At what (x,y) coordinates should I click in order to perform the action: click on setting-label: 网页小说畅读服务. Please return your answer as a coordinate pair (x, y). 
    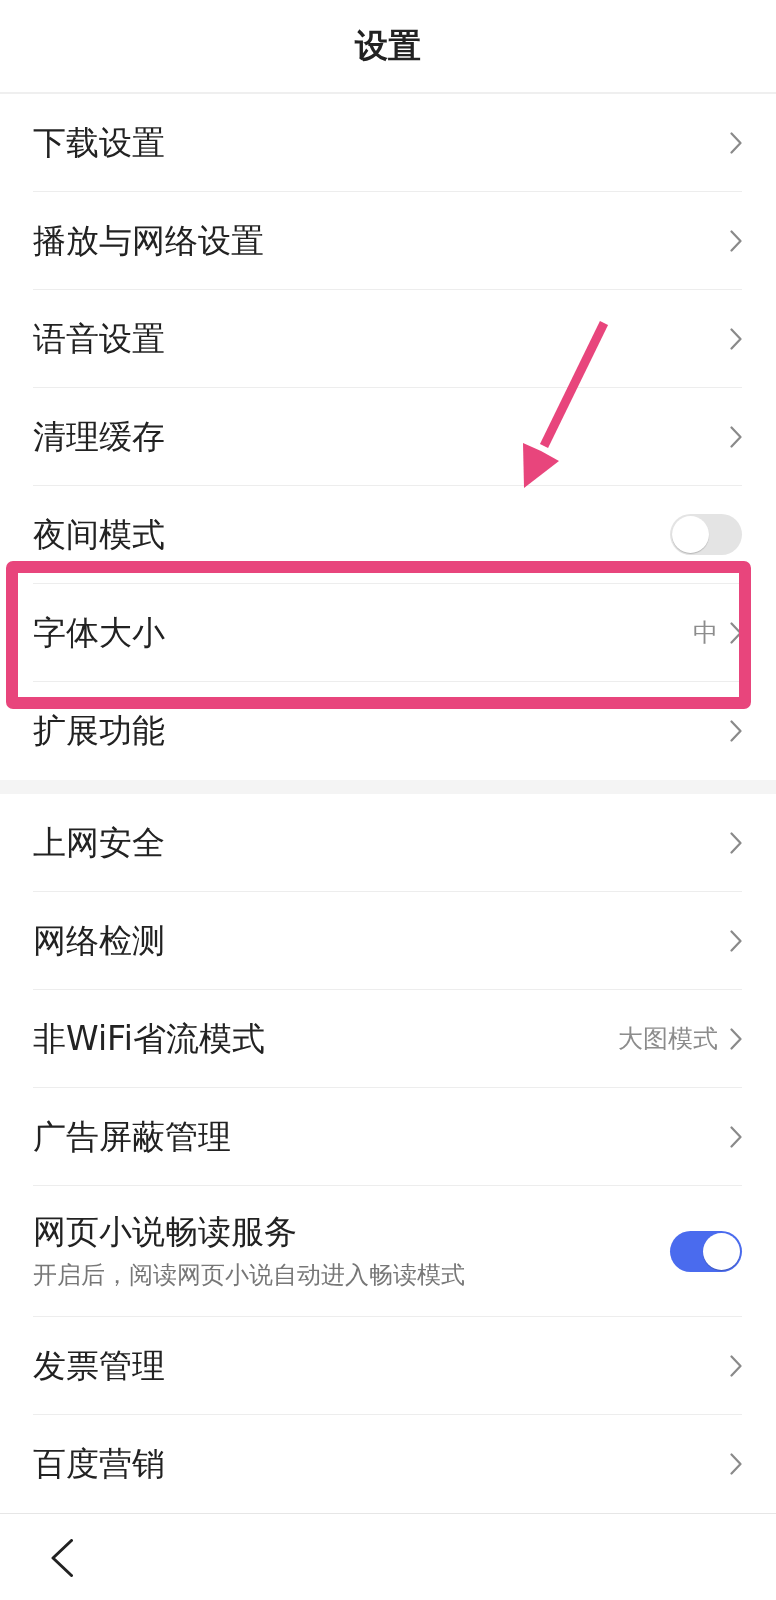
    Looking at the image, I should click on (165, 1232).